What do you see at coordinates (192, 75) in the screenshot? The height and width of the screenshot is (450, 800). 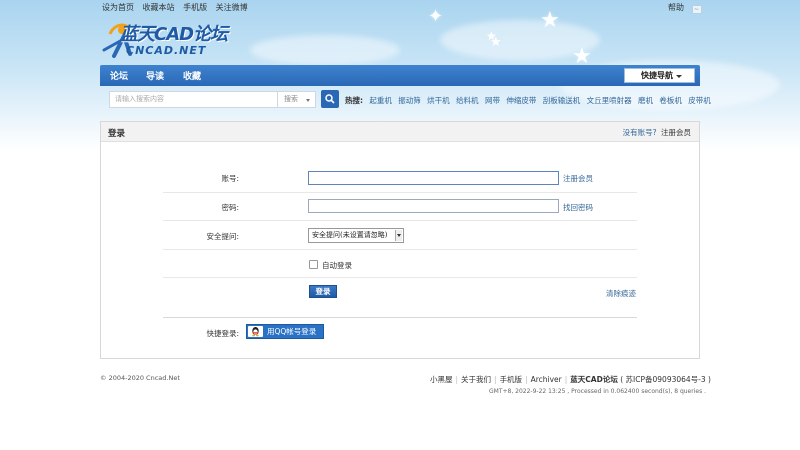 I see `nav-favorites: 收藏` at bounding box center [192, 75].